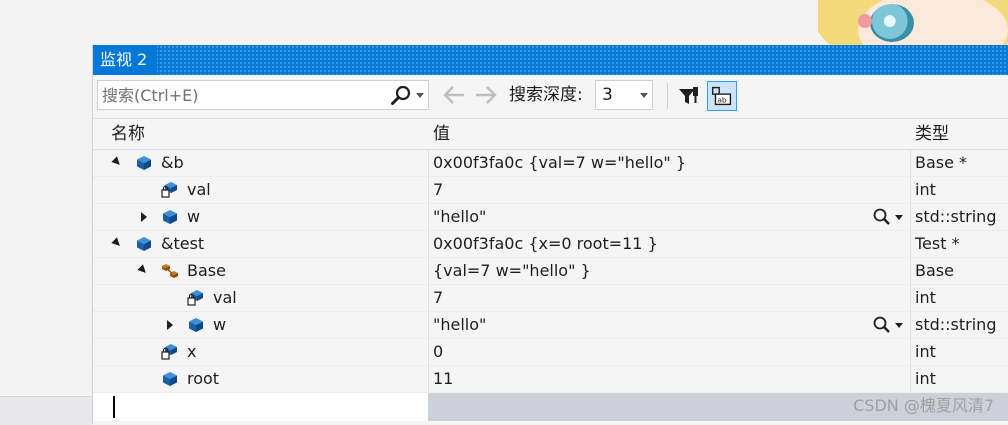 This screenshot has width=1008, height=425. I want to click on base-class-icon, so click(170, 271).